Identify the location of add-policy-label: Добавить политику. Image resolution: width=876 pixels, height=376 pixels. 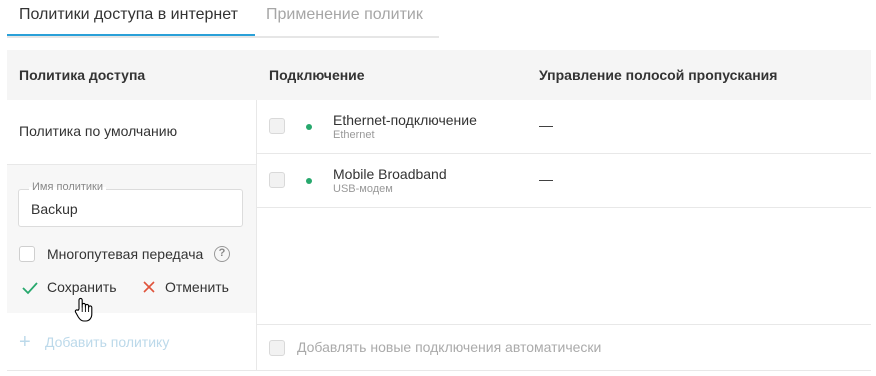
(107, 342).